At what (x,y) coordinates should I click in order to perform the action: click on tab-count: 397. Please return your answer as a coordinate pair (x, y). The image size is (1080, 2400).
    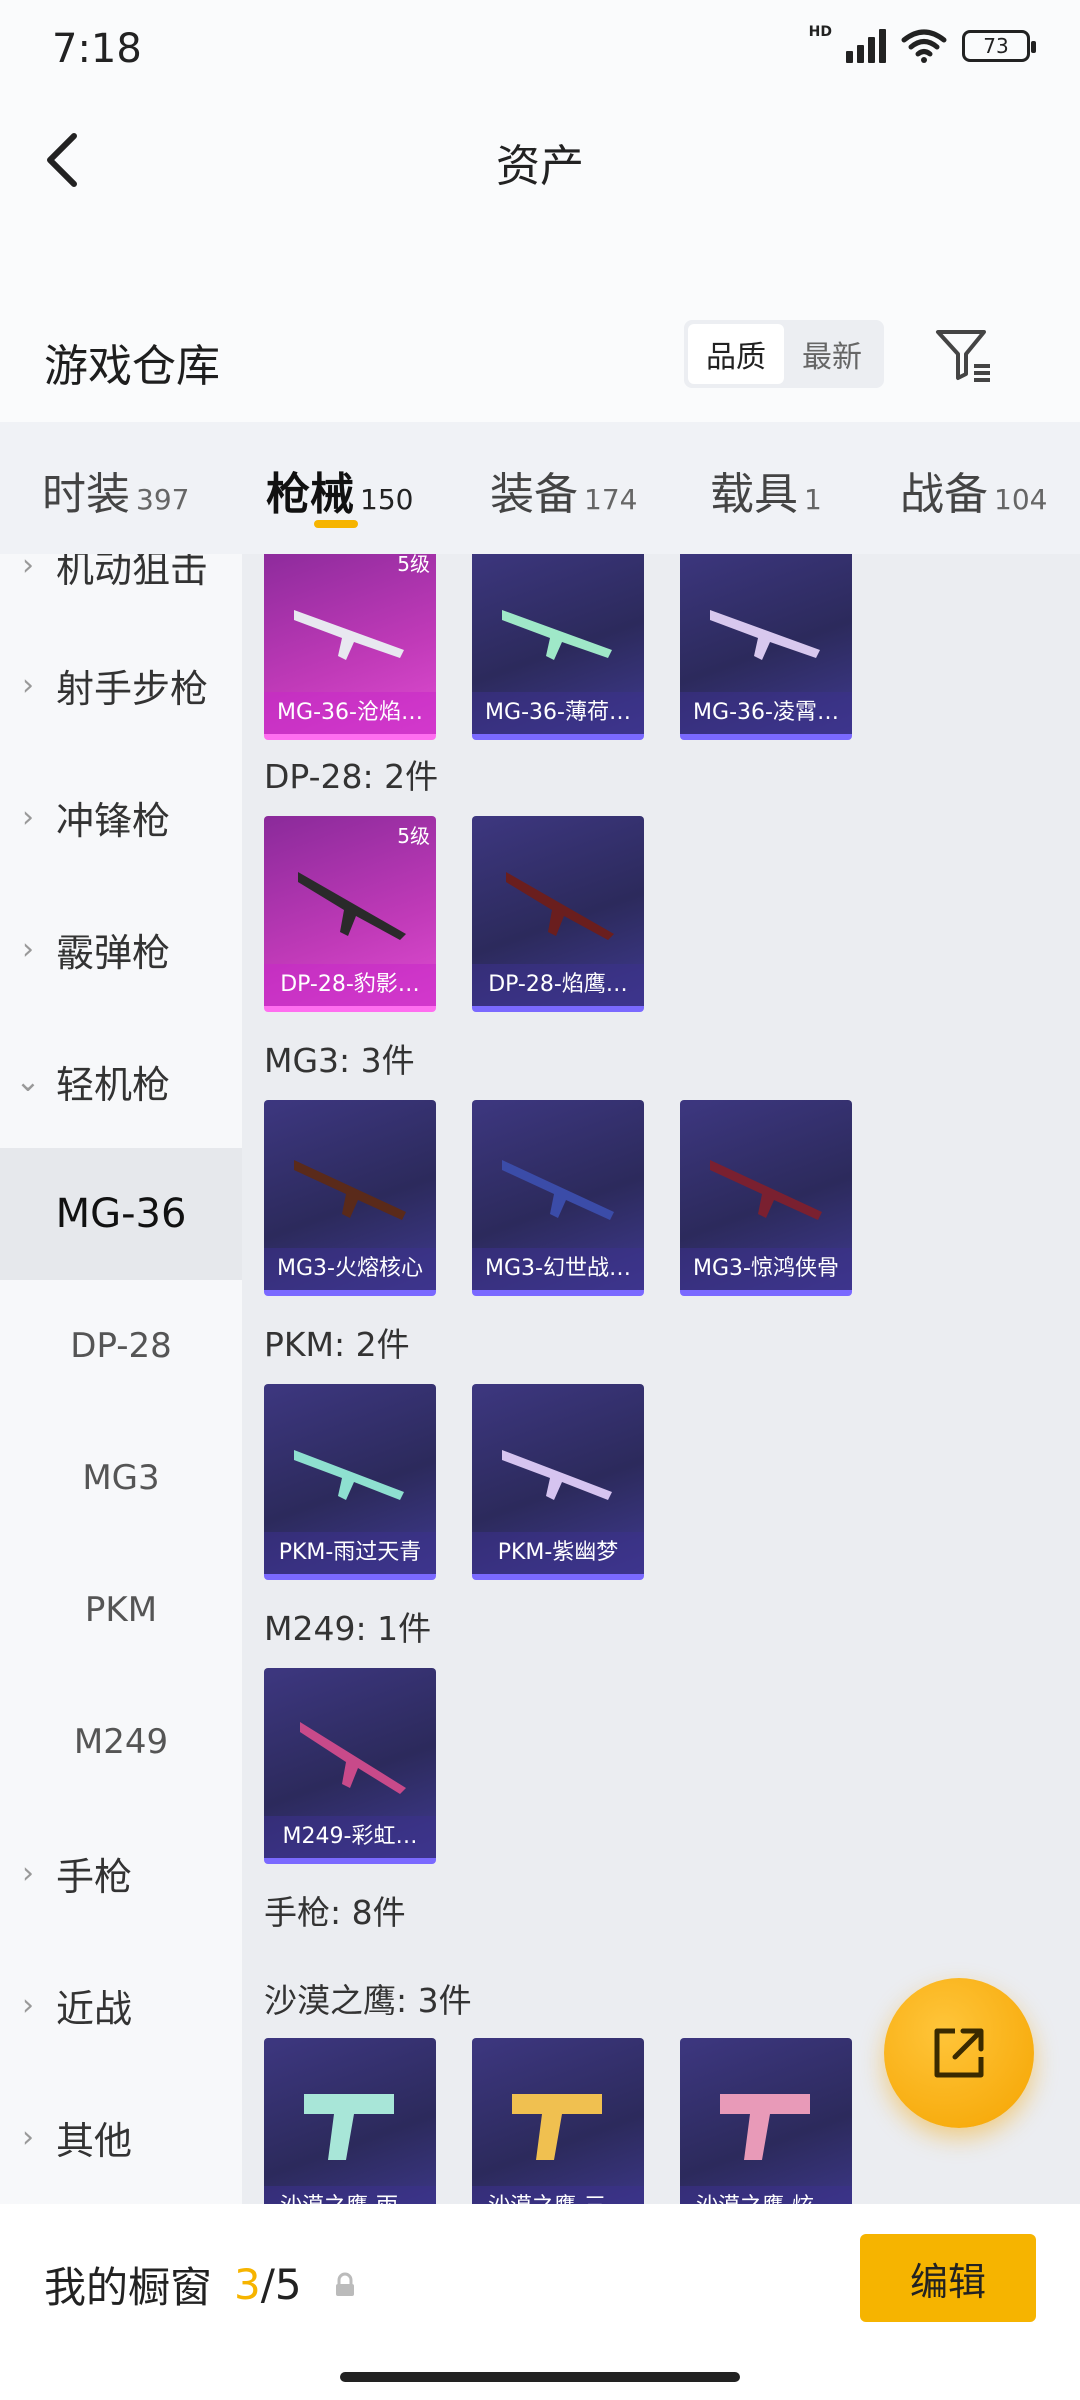
    Looking at the image, I should click on (163, 499).